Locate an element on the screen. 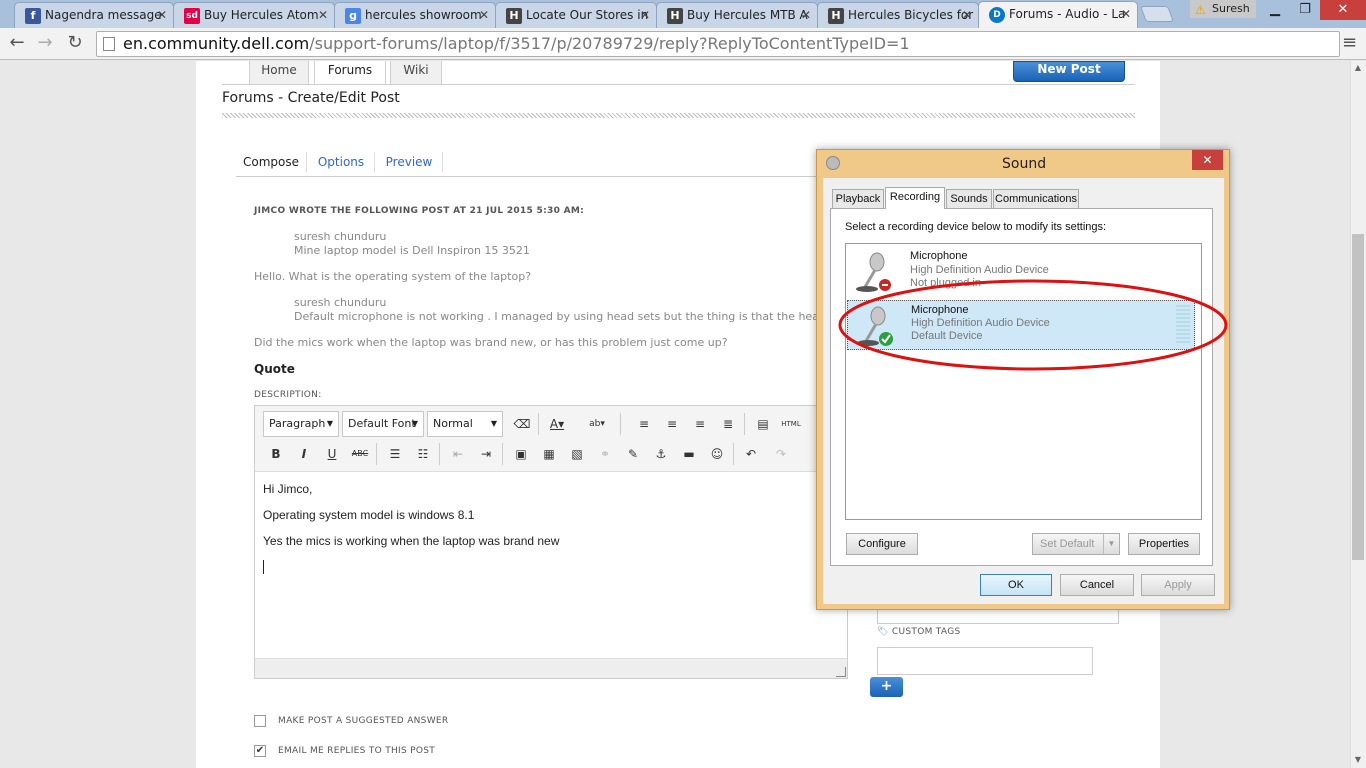 The width and height of the screenshot is (1366, 768). insert-table-icon: ▤ is located at coordinates (763, 424).